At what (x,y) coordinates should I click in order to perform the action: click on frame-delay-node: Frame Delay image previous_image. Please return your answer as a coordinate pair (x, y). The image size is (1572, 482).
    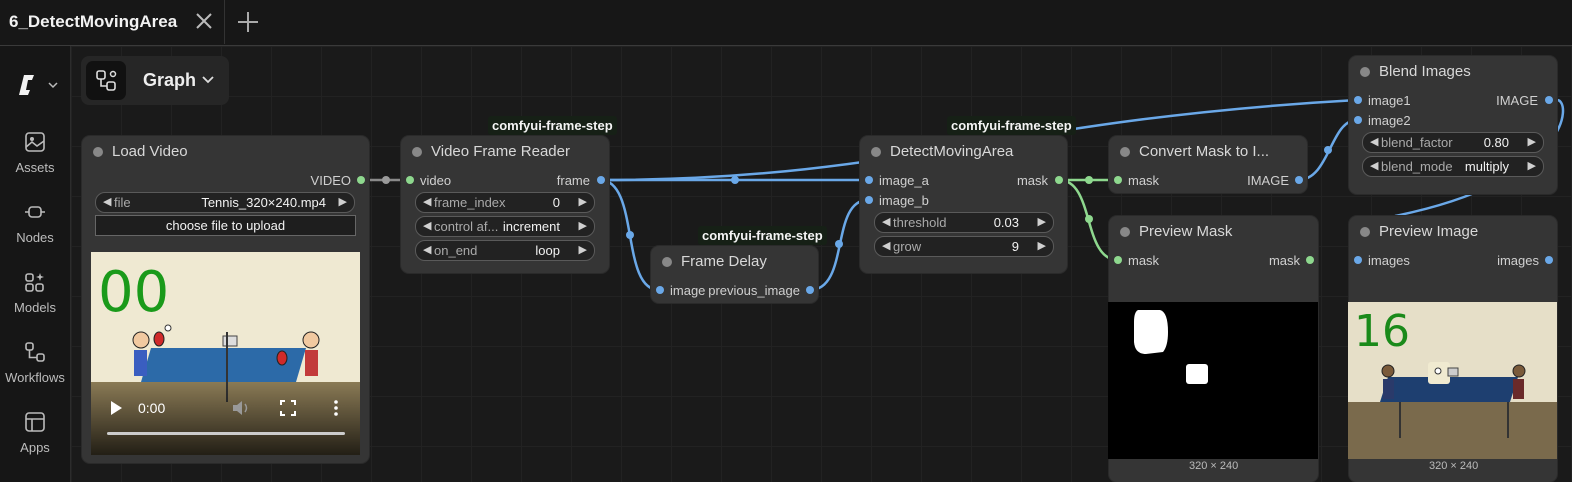
    Looking at the image, I should click on (734, 274).